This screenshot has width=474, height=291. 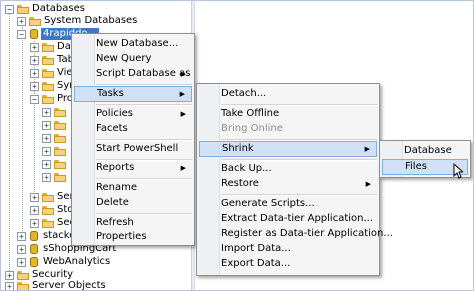 What do you see at coordinates (117, 187) in the screenshot?
I see `menu-item-label: Rename` at bounding box center [117, 187].